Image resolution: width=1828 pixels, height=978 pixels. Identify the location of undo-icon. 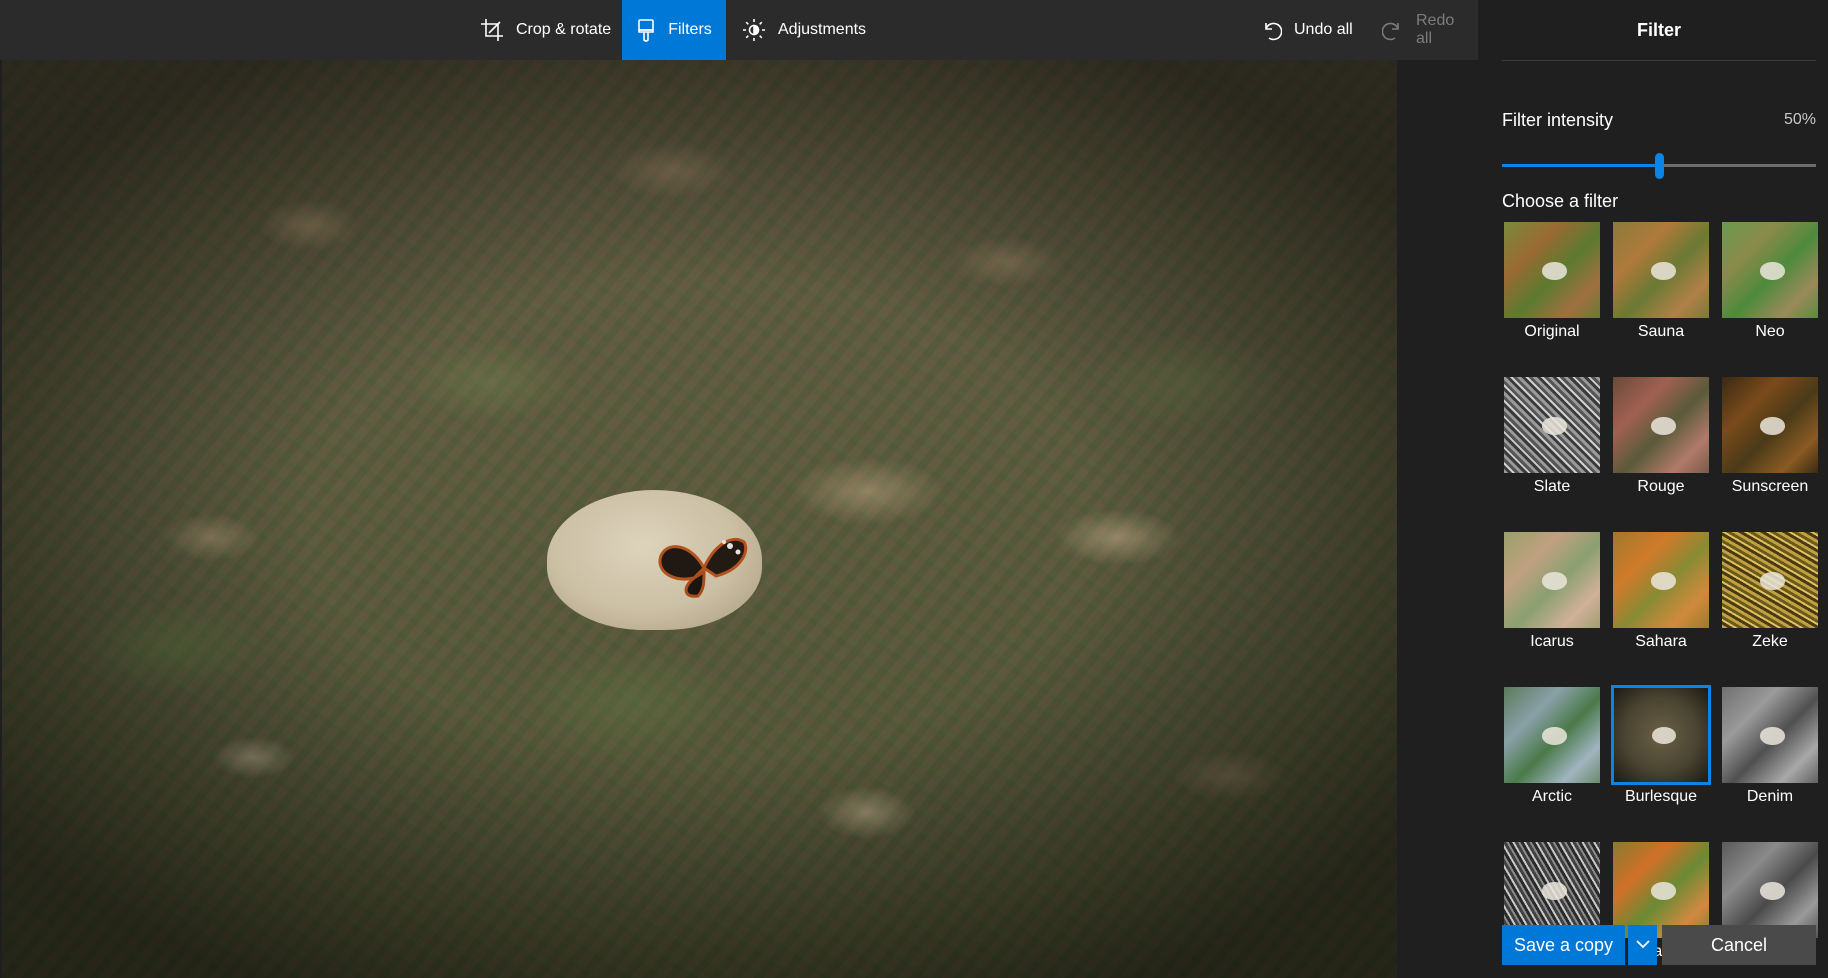
(1271, 30).